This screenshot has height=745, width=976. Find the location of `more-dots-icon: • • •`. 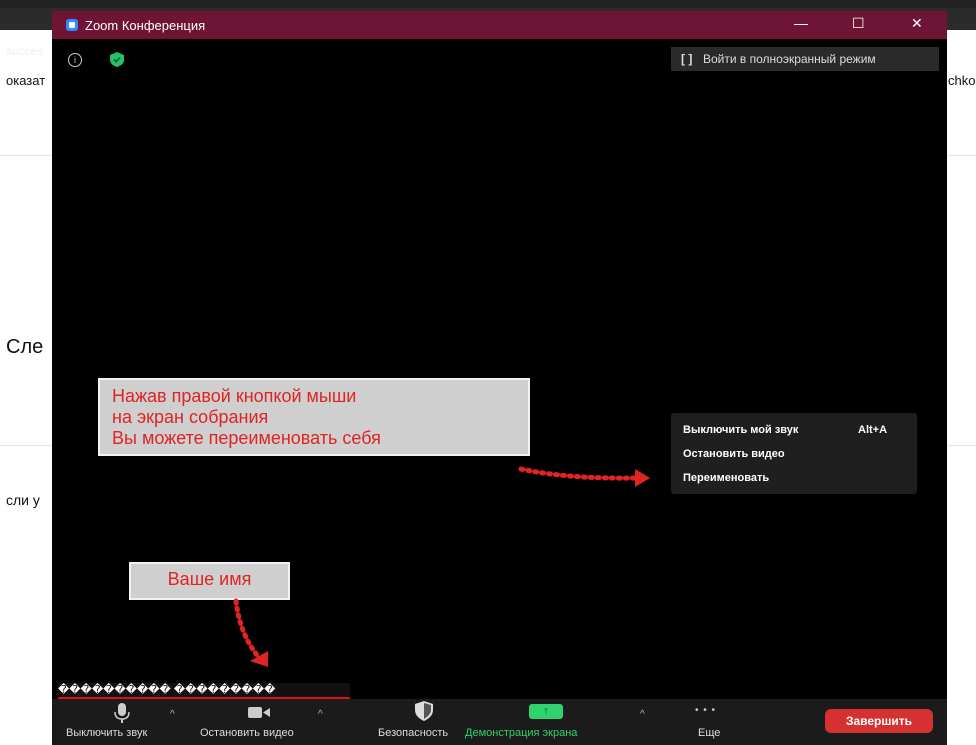

more-dots-icon: • • • is located at coordinates (706, 710).